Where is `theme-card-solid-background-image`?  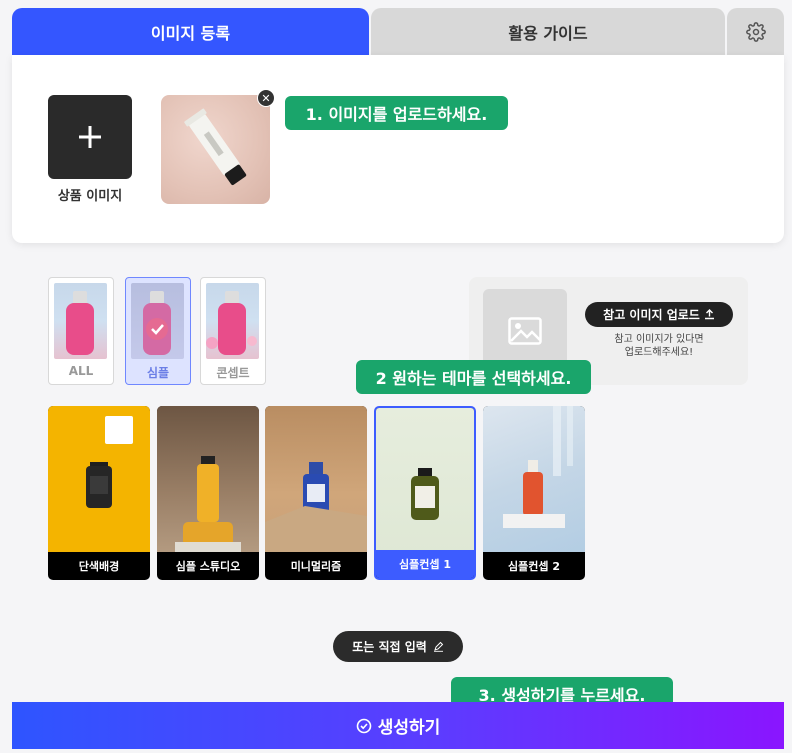 theme-card-solid-background-image is located at coordinates (99, 479).